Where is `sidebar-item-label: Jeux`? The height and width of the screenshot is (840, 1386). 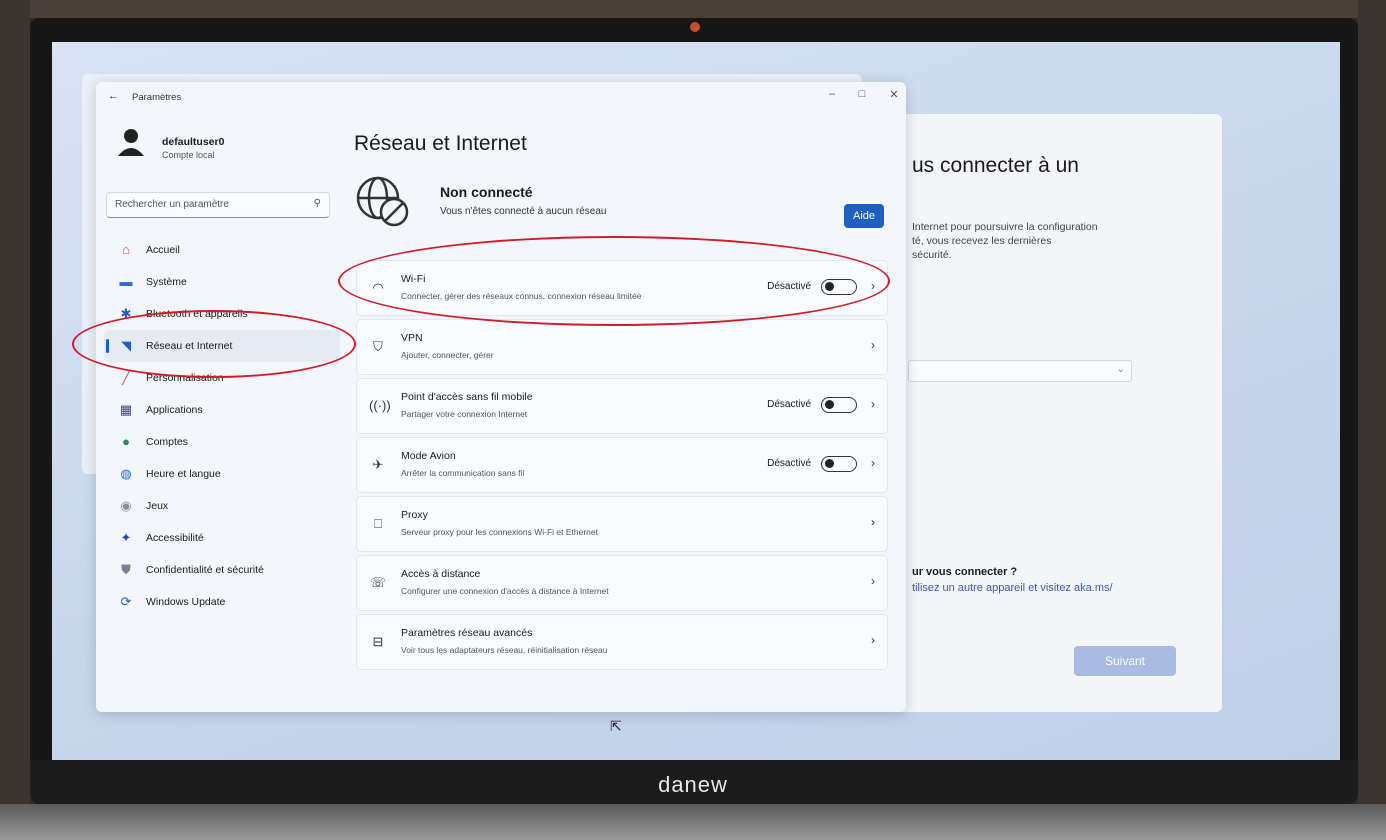 sidebar-item-label: Jeux is located at coordinates (157, 506).